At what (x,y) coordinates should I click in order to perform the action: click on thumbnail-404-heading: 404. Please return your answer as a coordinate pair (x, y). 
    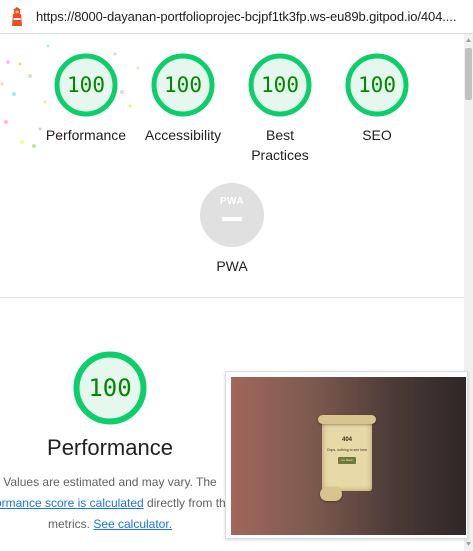
    Looking at the image, I should click on (346, 440).